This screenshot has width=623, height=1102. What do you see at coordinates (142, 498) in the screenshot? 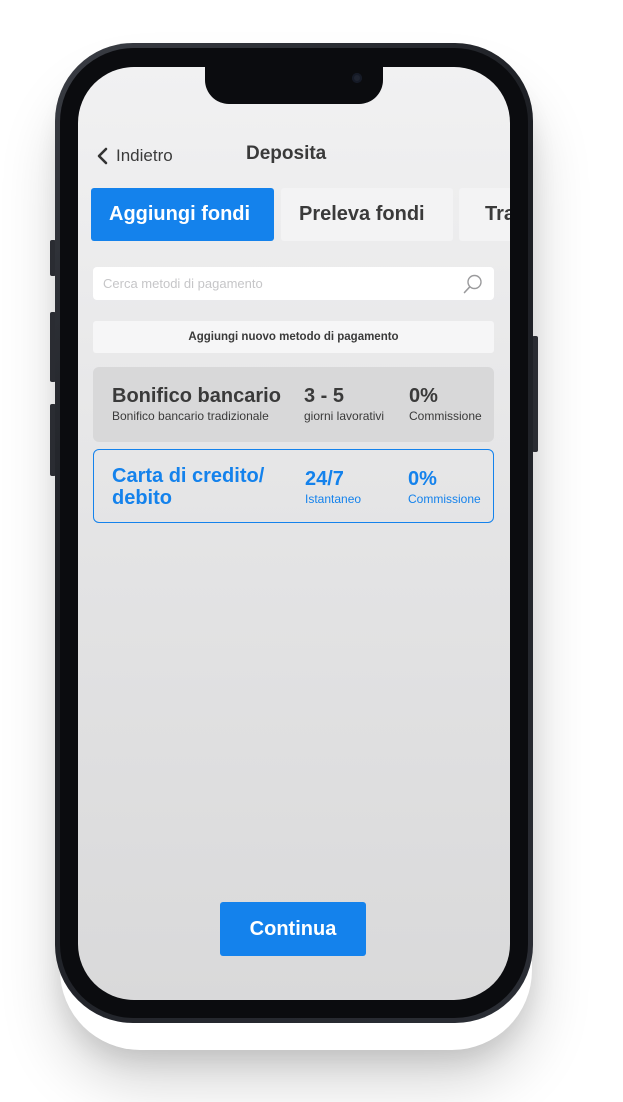
I see `method-name-line2: debito` at bounding box center [142, 498].